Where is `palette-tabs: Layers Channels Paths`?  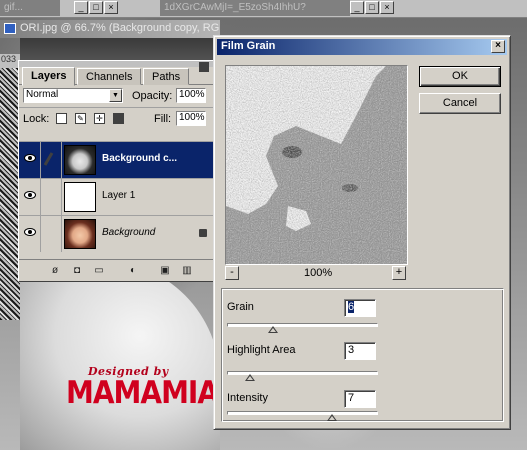 palette-tabs: Layers Channels Paths is located at coordinates (116, 76).